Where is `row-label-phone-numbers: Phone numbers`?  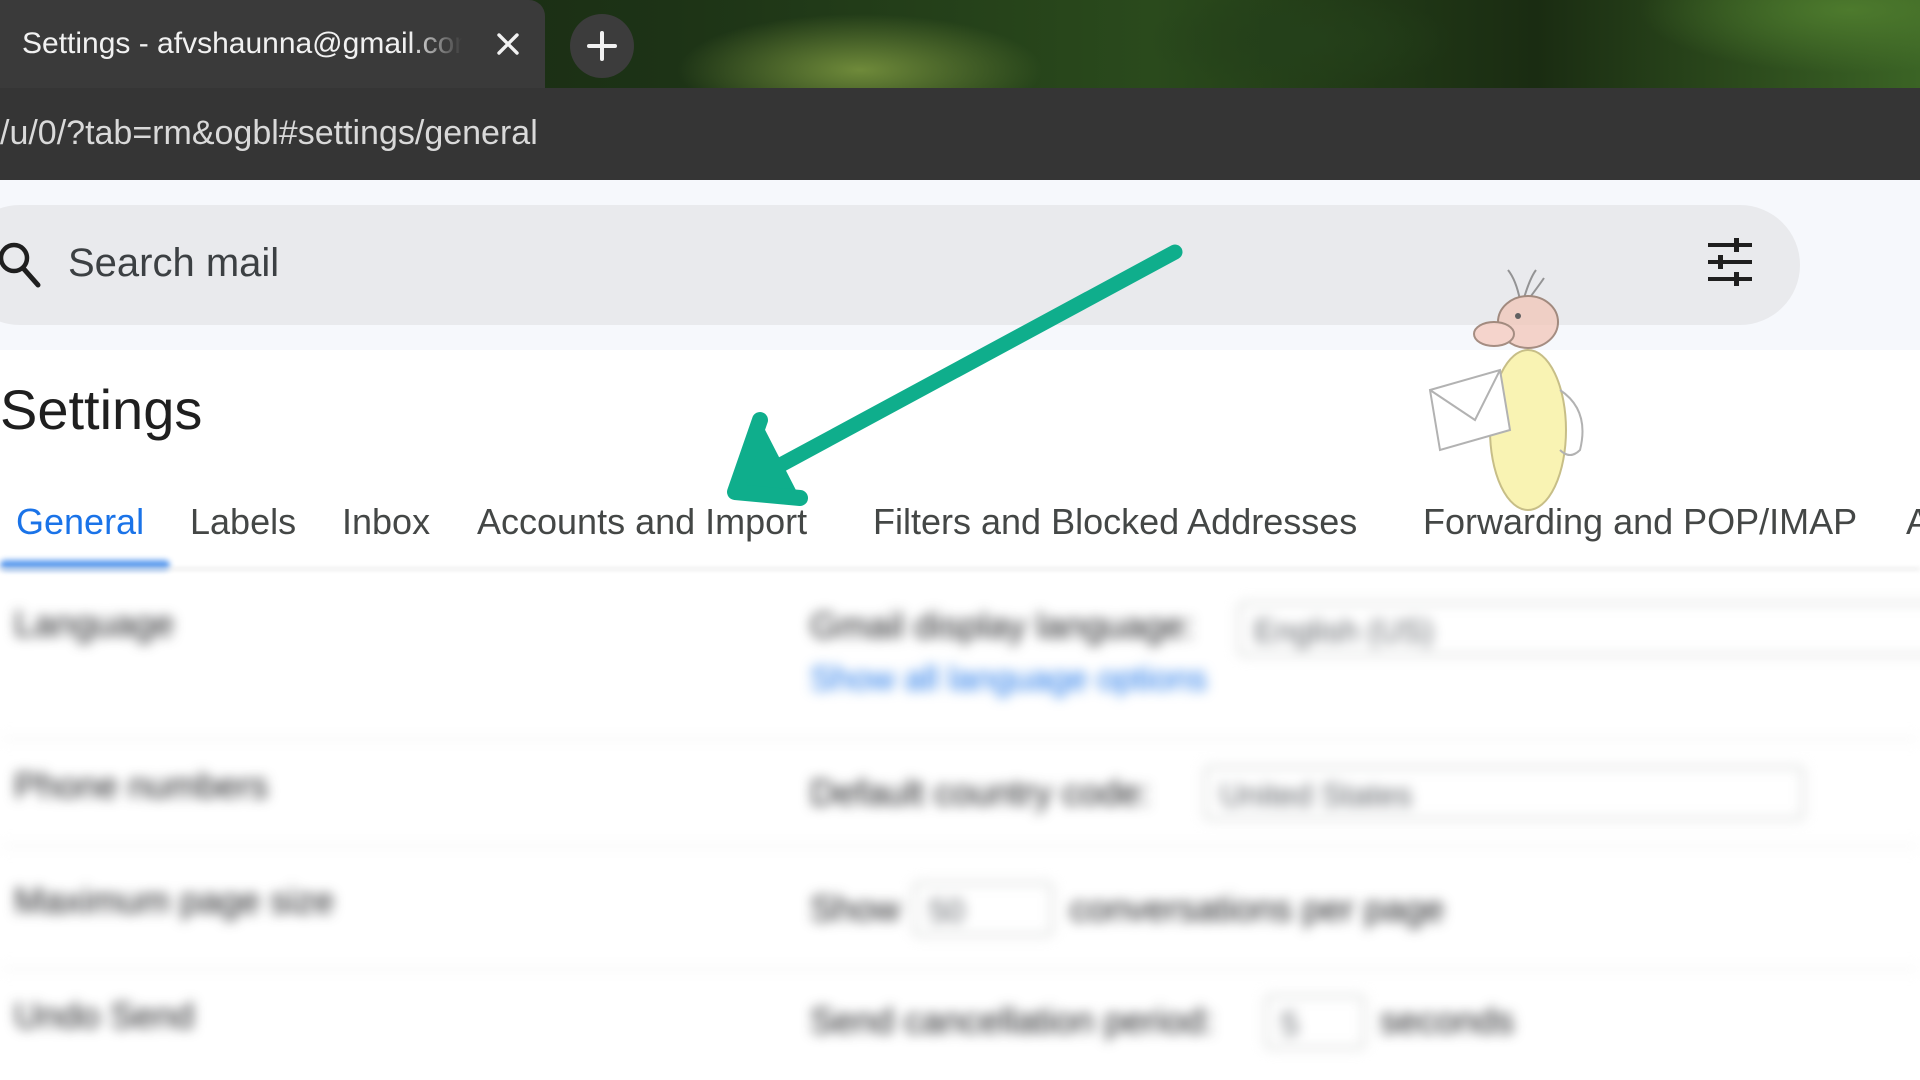 row-label-phone-numbers: Phone numbers is located at coordinates (141, 785).